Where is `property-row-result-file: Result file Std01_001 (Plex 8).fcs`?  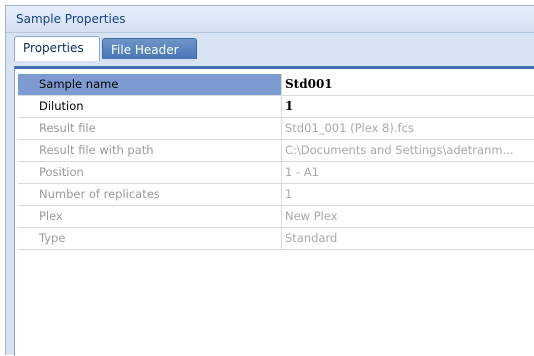 property-row-result-file: Result file Std01_001 (Plex 8).fcs is located at coordinates (276, 129).